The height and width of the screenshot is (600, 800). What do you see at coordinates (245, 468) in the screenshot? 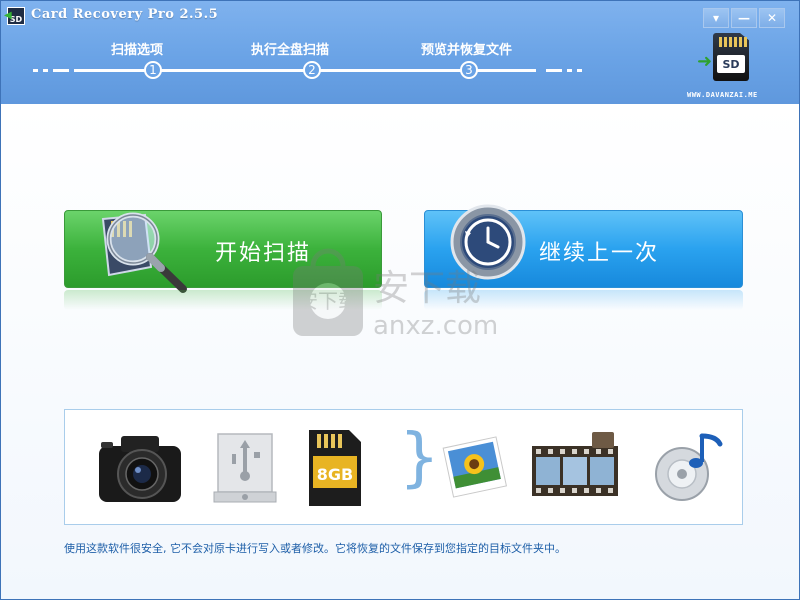
I see `usb-drive-icon` at bounding box center [245, 468].